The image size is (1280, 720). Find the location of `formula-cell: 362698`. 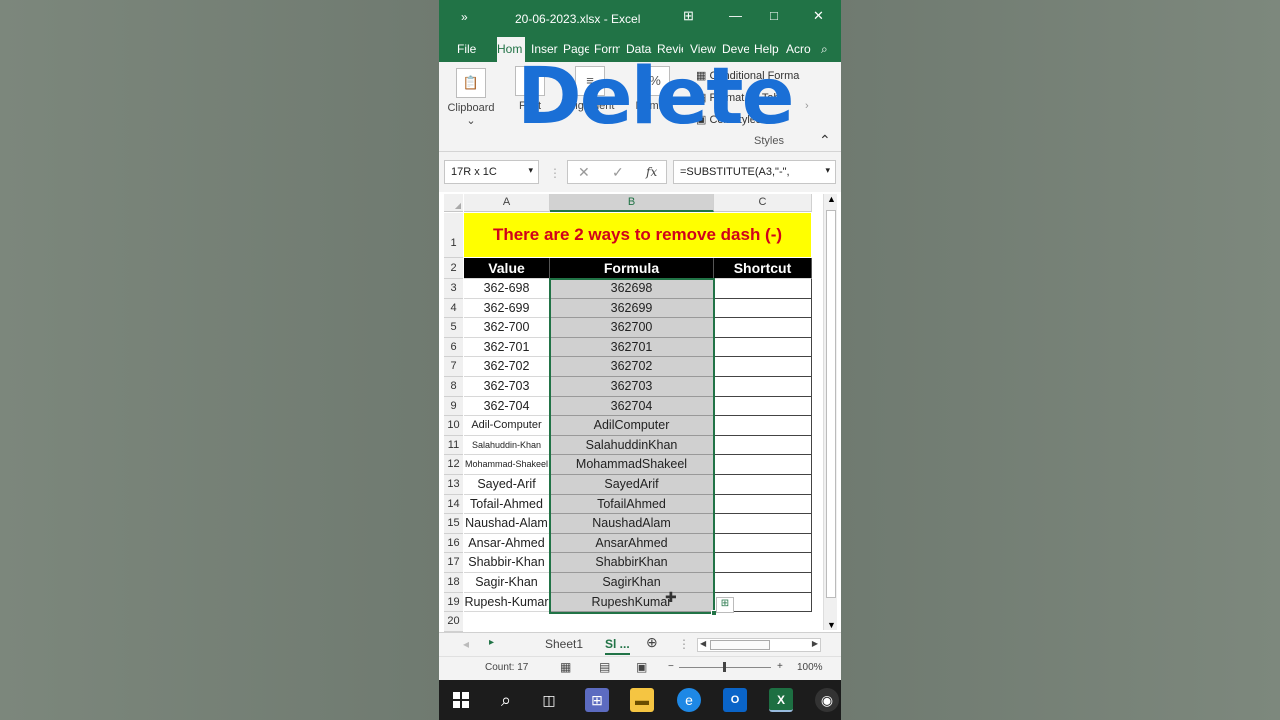

formula-cell: 362698 is located at coordinates (632, 289).